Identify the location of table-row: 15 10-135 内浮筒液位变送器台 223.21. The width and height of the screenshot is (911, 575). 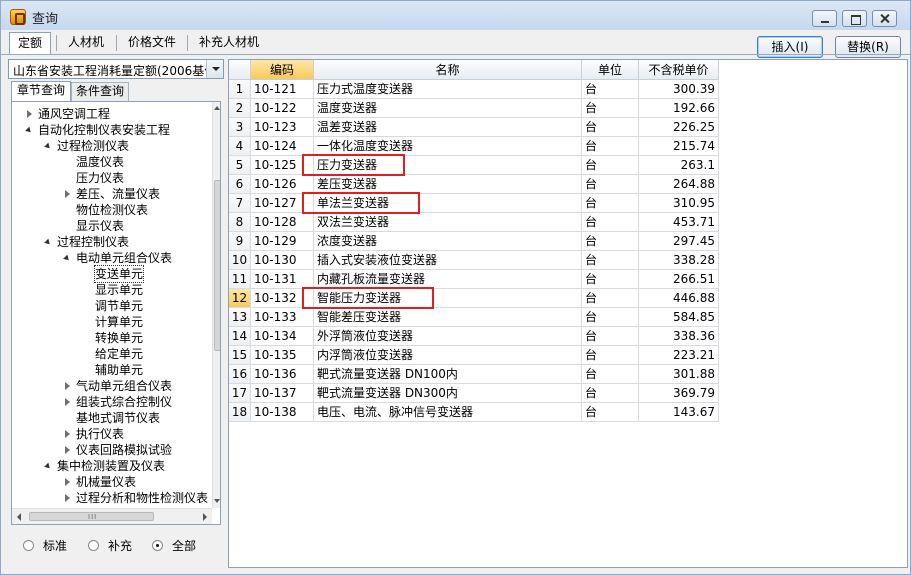
(474, 355).